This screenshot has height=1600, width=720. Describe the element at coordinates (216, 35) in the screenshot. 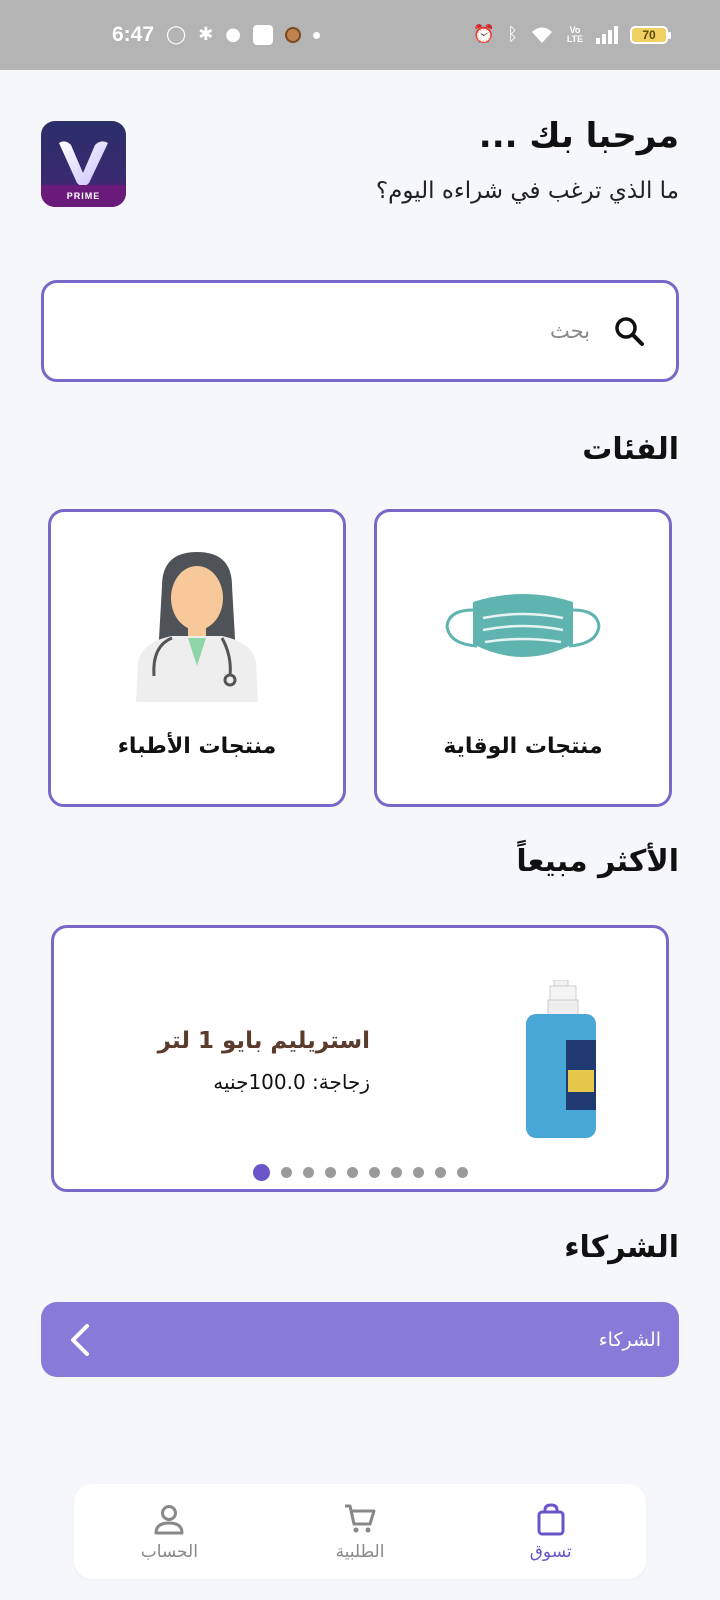

I see `status-left: 6:47 ◯ ✱ ●` at that location.